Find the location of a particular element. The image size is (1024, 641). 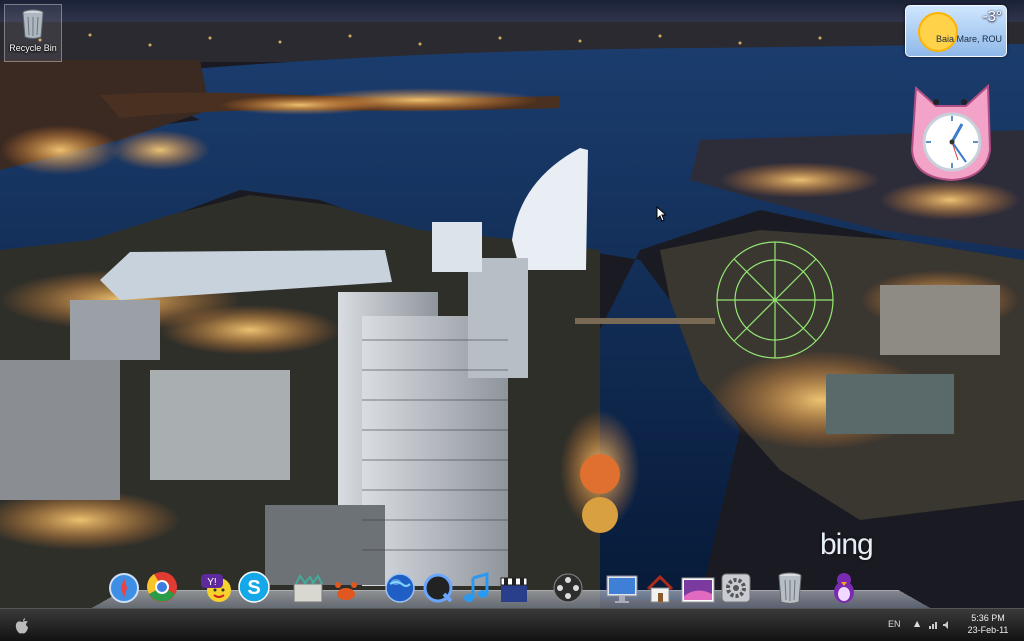

monitor-icon is located at coordinates (622, 589).